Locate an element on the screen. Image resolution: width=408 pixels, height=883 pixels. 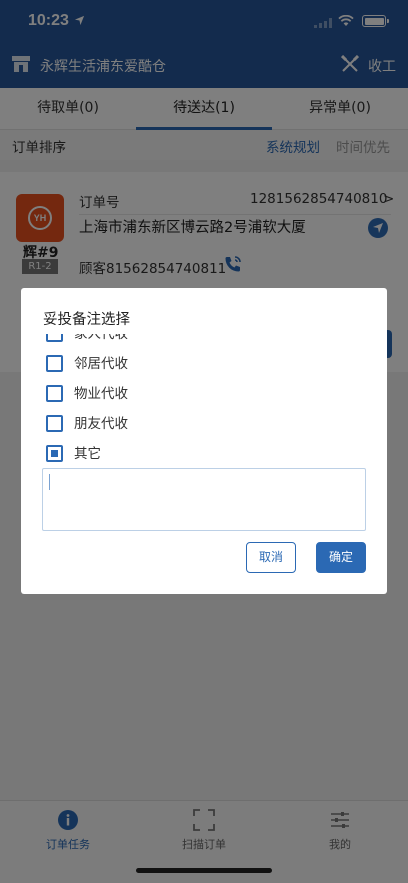
remark-option-list: 家人代收 邻居代收 物业代收 朋友代收 其它 is located at coordinates (204, 401).